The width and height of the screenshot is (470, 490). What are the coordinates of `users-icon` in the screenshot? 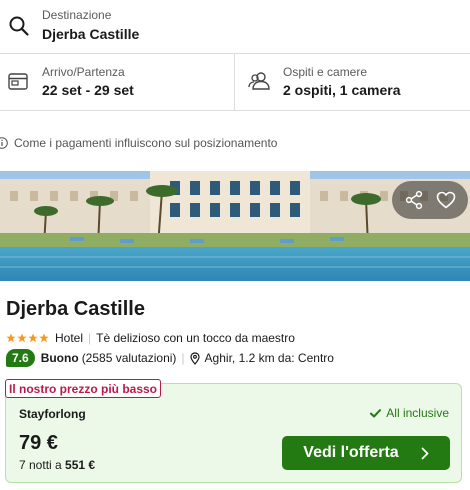 It's located at (260, 83).